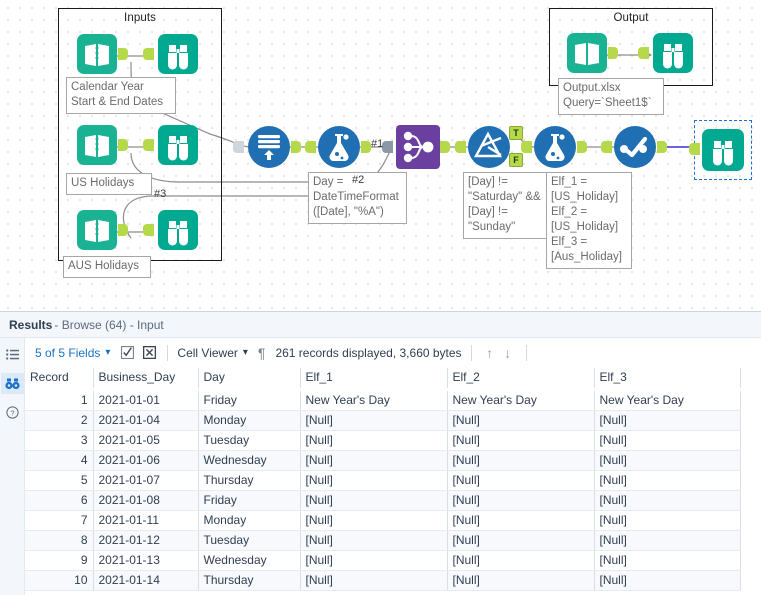 This screenshot has height=595, width=761. I want to click on cell-business_day: 2021-01-12, so click(146, 540).